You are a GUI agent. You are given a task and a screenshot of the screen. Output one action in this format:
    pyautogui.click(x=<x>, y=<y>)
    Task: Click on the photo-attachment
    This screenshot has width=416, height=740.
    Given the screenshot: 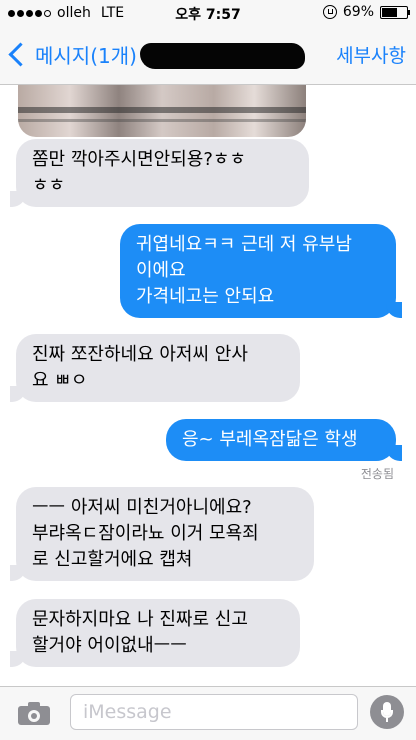 What is the action you would take?
    pyautogui.click(x=162, y=111)
    